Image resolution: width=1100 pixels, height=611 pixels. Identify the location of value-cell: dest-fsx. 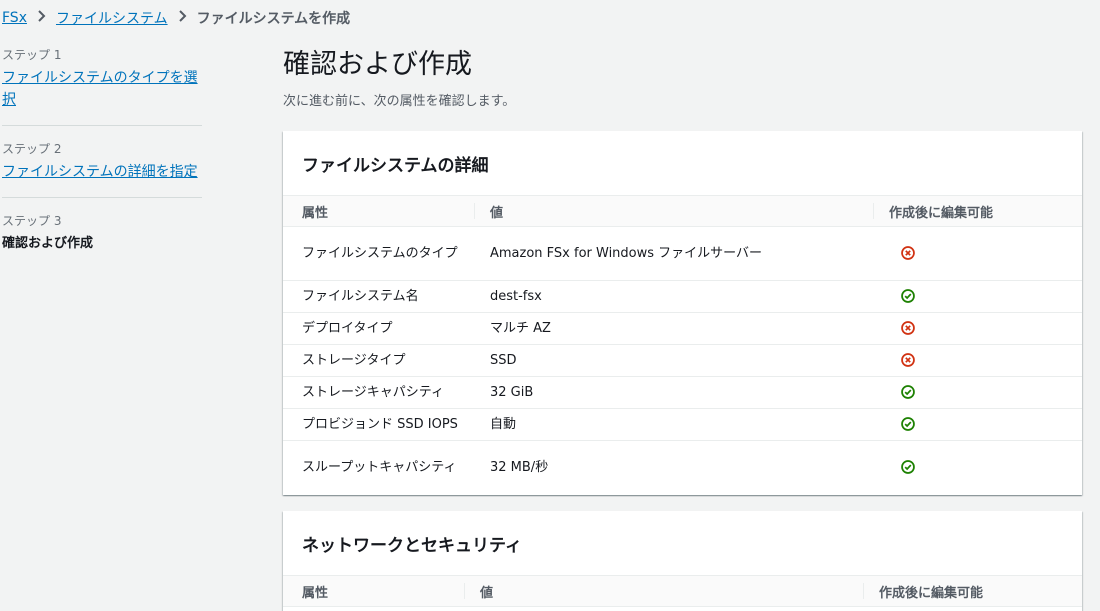
(673, 296).